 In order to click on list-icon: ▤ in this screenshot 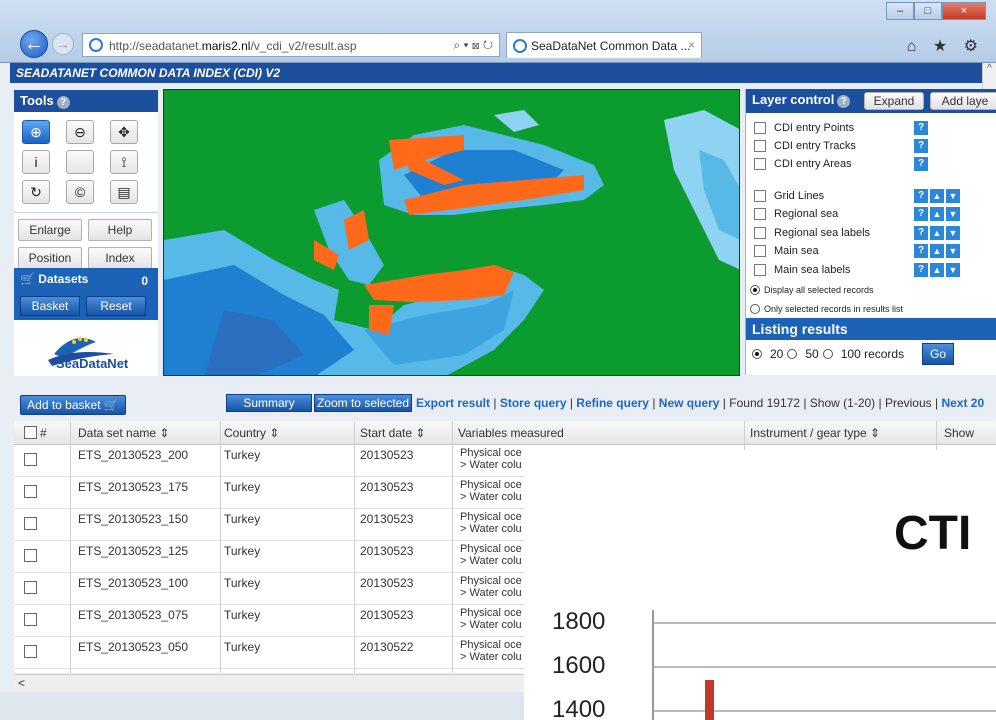, I will do `click(124, 192)`.